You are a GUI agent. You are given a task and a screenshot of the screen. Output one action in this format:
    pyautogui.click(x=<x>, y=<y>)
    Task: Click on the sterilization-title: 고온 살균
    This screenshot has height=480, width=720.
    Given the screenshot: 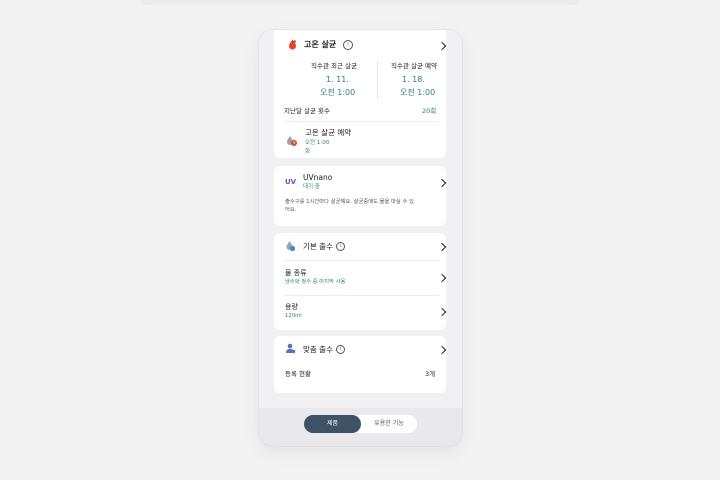 What is the action you would take?
    pyautogui.click(x=320, y=44)
    